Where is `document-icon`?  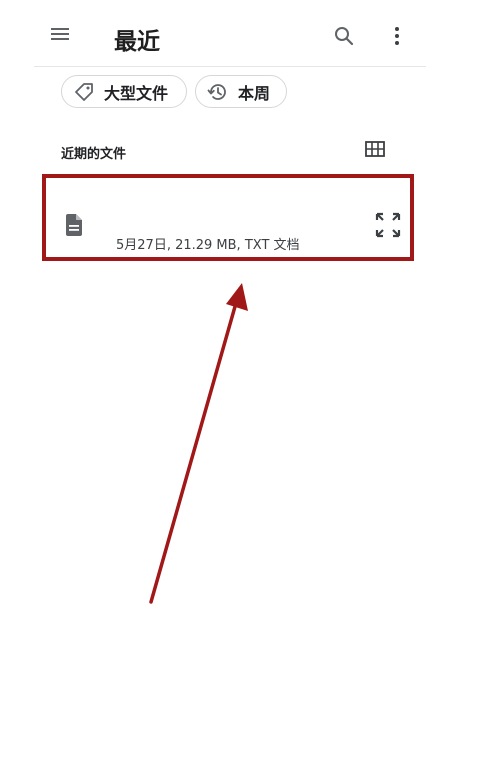
document-icon is located at coordinates (74, 225).